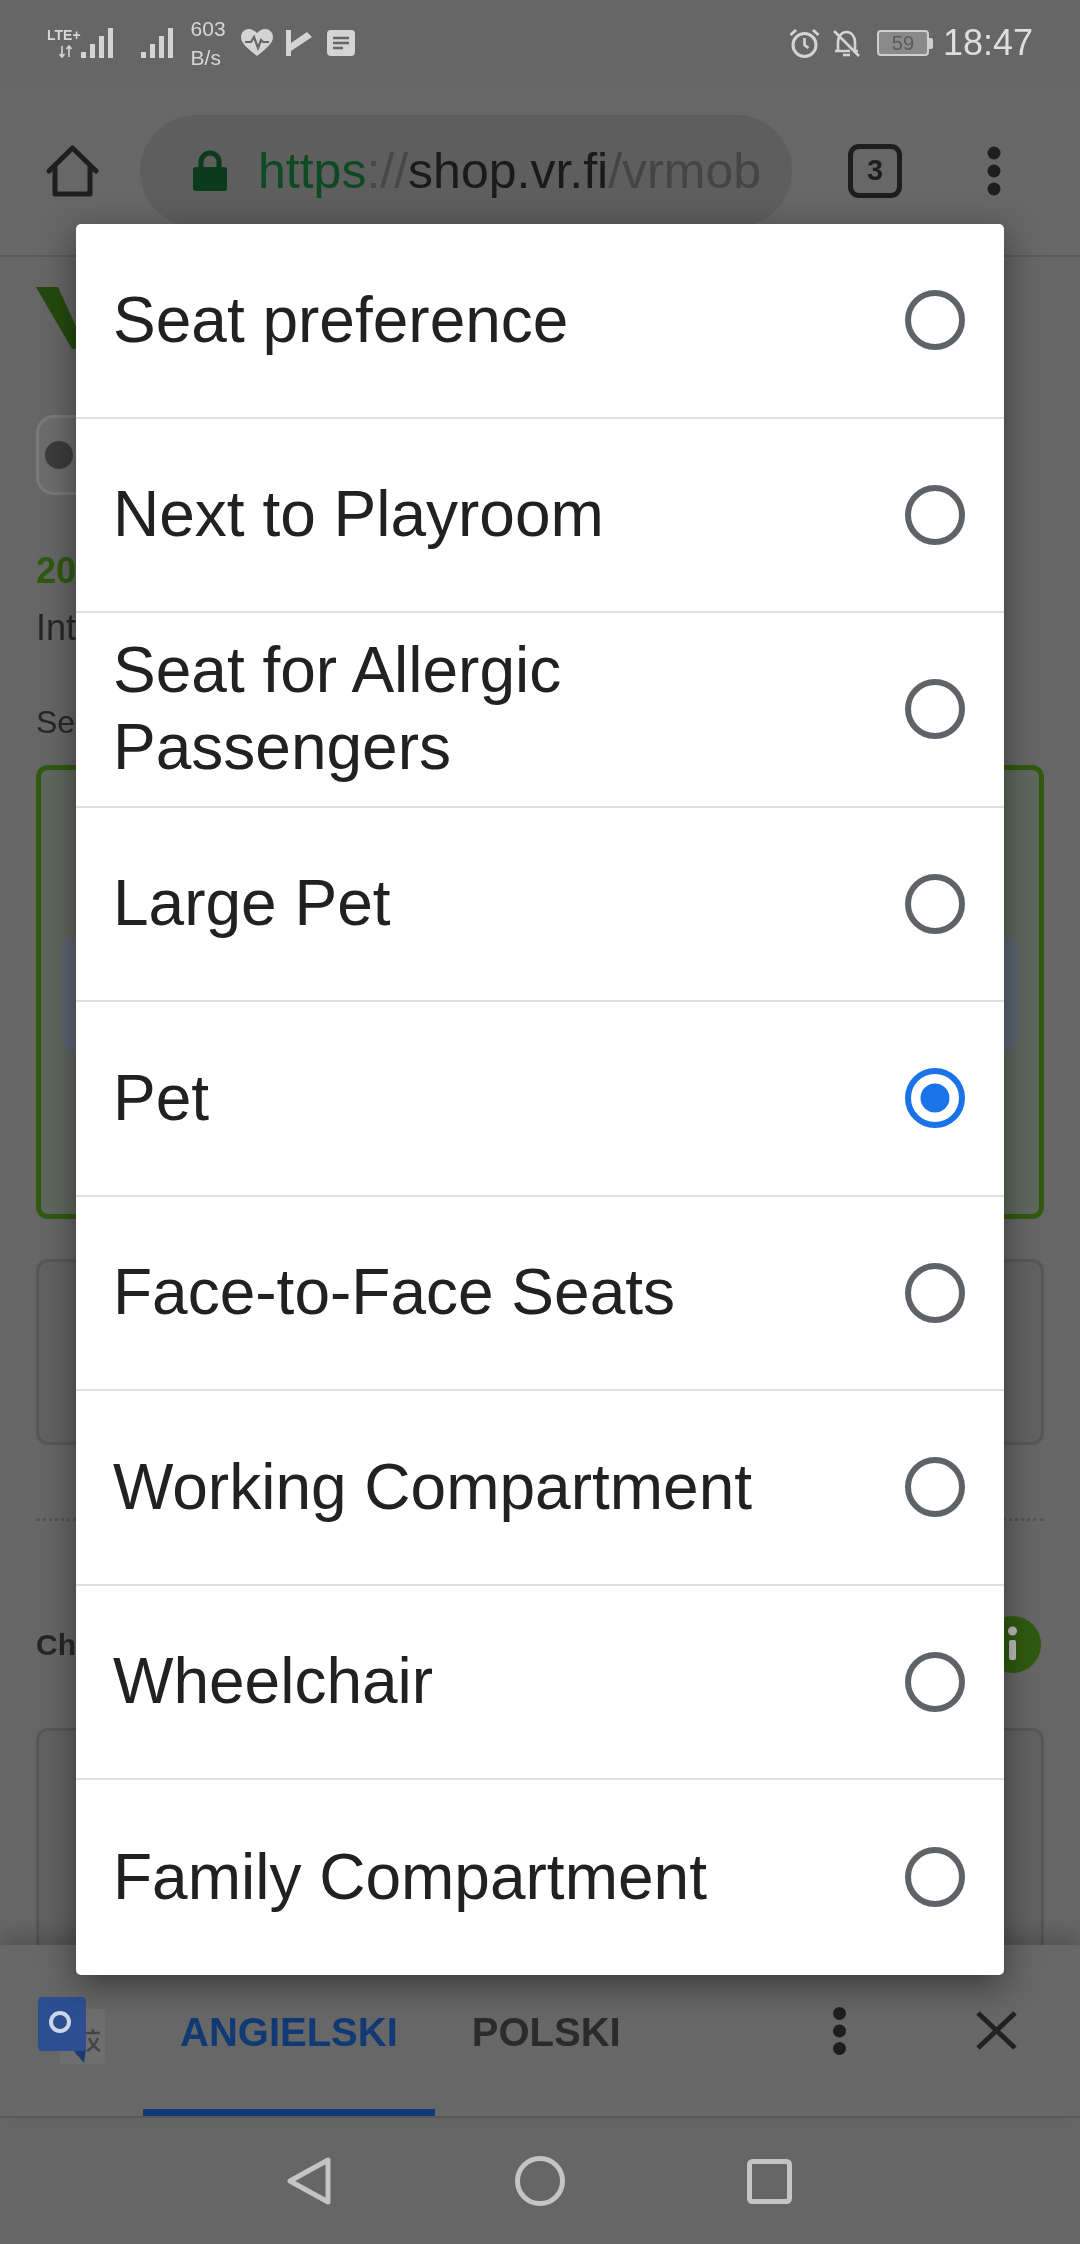 The image size is (1080, 2244). I want to click on bell-off-icon, so click(846, 43).